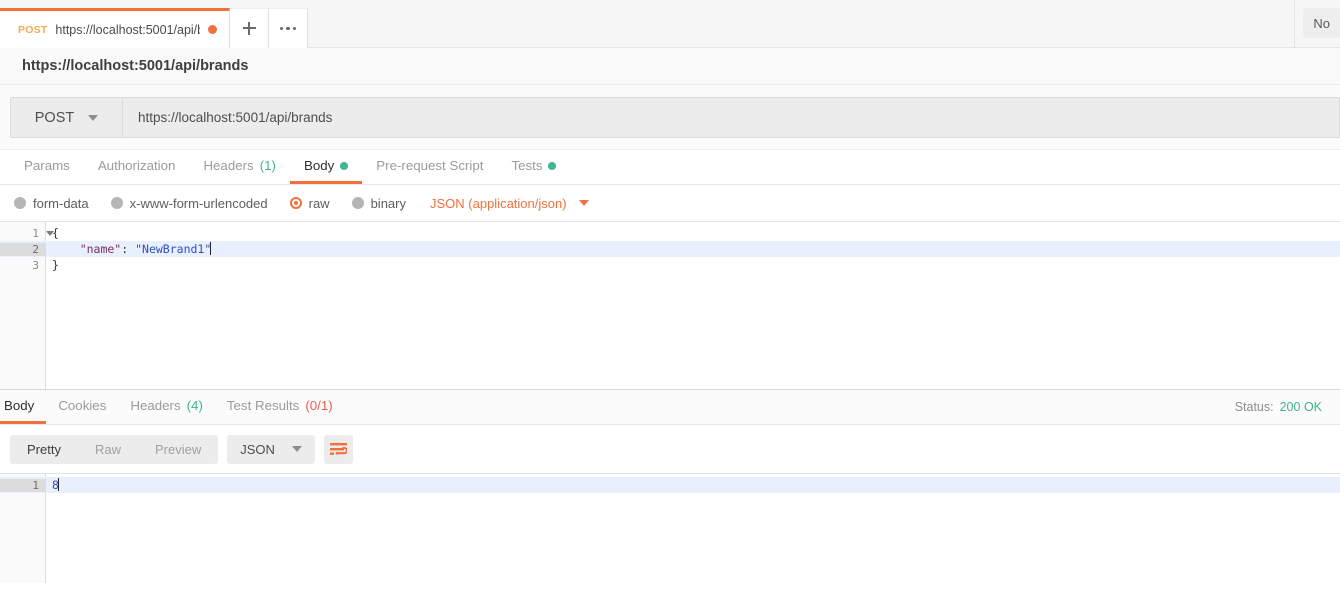 The height and width of the screenshot is (589, 1340). Describe the element at coordinates (1254, 407) in the screenshot. I see `status-label: Status:` at that location.